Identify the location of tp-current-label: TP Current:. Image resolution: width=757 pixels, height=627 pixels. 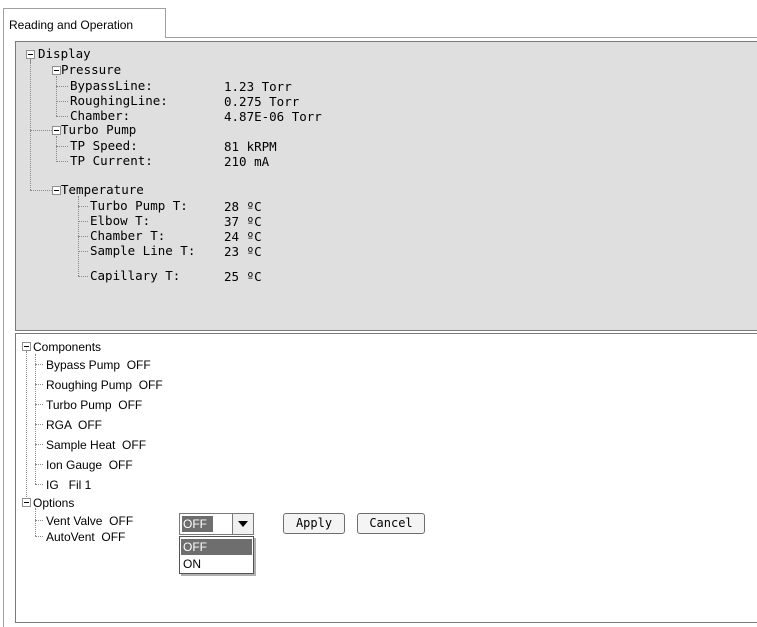
(111, 160).